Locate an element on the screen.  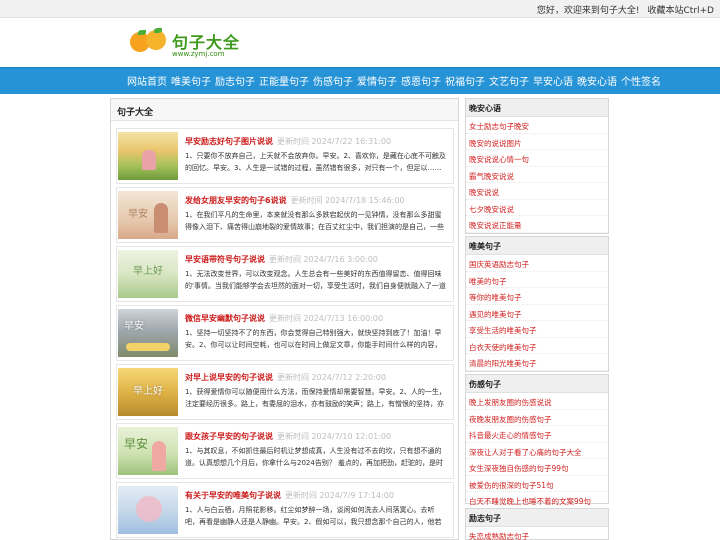
article-title: 早安语带符号句子说说 is located at coordinates (225, 259).